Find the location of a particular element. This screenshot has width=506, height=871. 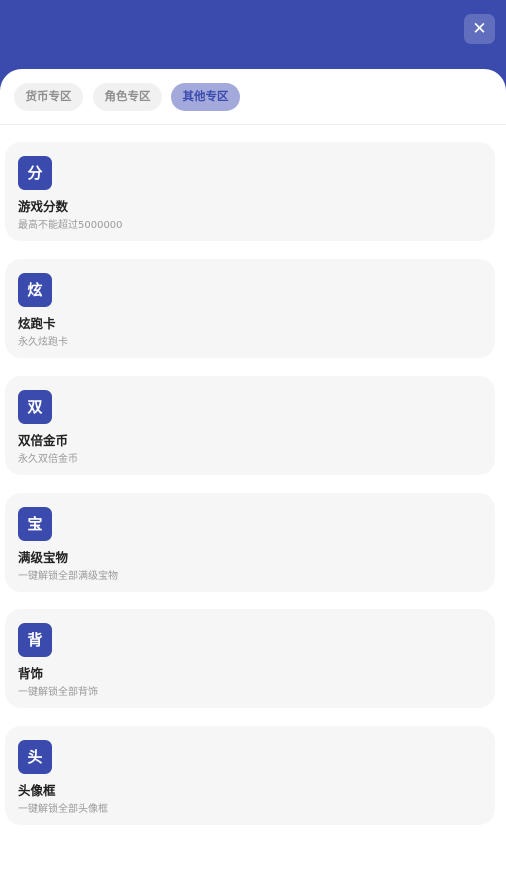

item-title: 双倍金币 is located at coordinates (43, 440).